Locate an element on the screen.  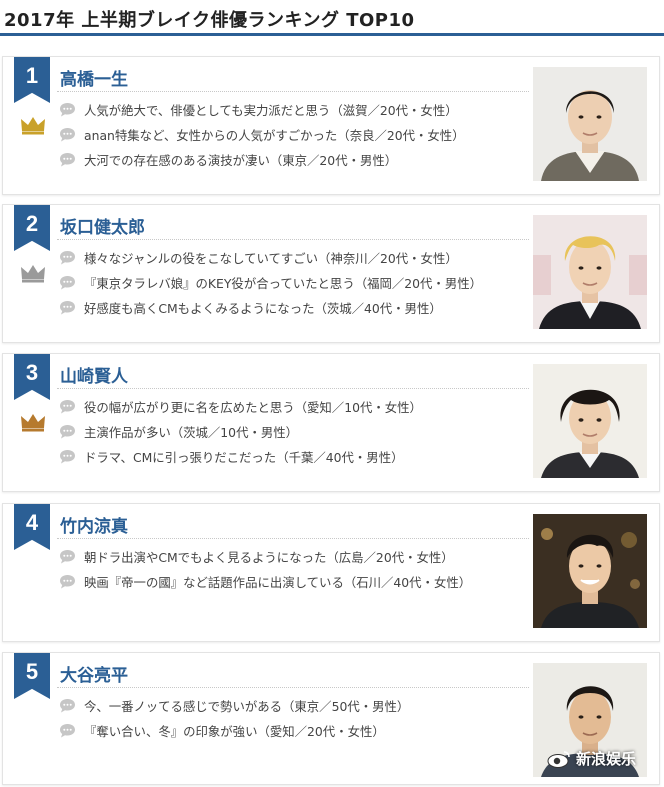
rank-badge: 5 is located at coordinates (32, 676).